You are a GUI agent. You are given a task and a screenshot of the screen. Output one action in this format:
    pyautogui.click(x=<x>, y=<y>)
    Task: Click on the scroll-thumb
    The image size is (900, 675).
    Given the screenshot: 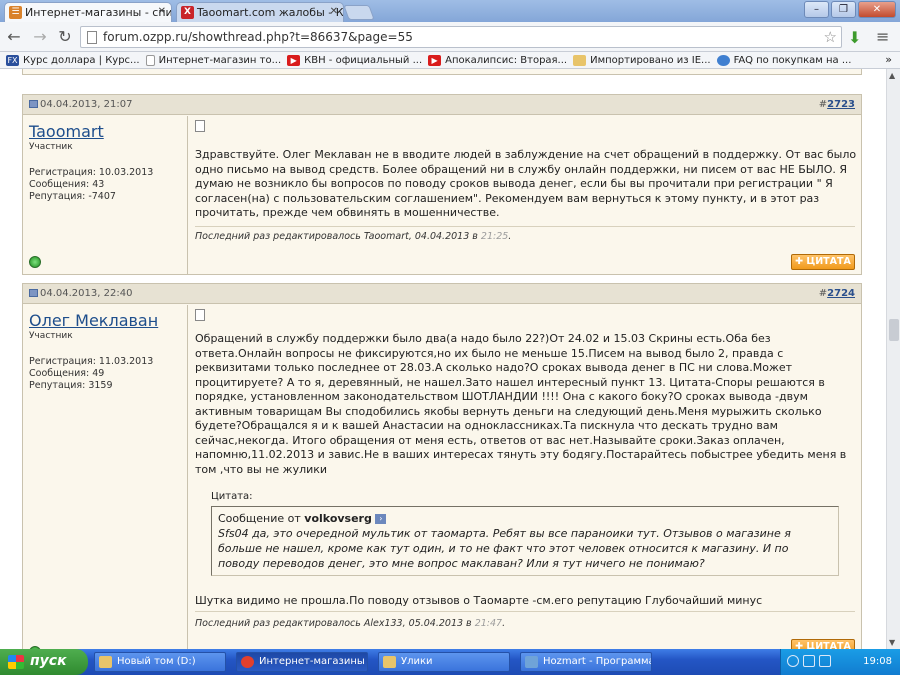 What is the action you would take?
    pyautogui.click(x=894, y=330)
    